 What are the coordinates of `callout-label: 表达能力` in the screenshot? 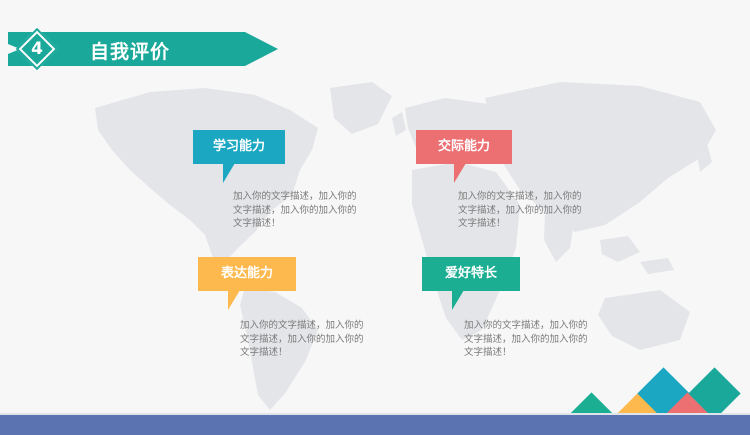 It's located at (247, 274).